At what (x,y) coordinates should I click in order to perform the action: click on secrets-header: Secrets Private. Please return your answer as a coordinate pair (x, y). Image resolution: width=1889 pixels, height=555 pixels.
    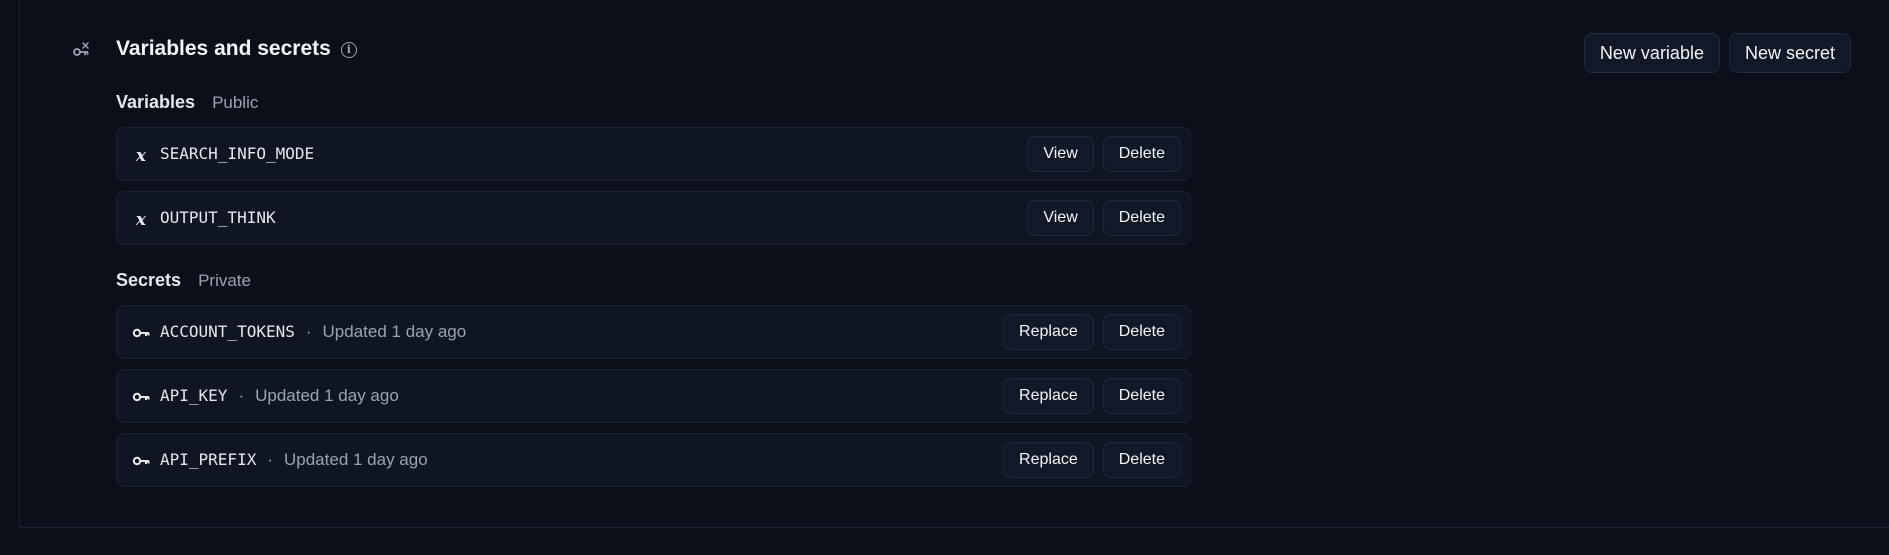
    Looking at the image, I should click on (183, 280).